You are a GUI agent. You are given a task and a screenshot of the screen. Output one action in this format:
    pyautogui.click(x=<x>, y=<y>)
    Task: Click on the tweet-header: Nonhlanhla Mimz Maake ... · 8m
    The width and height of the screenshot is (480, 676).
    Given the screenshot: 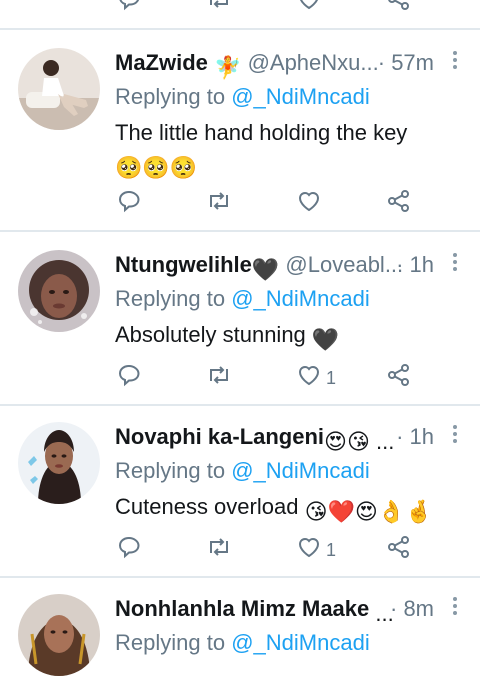 What is the action you would take?
    pyautogui.click(x=290, y=610)
    